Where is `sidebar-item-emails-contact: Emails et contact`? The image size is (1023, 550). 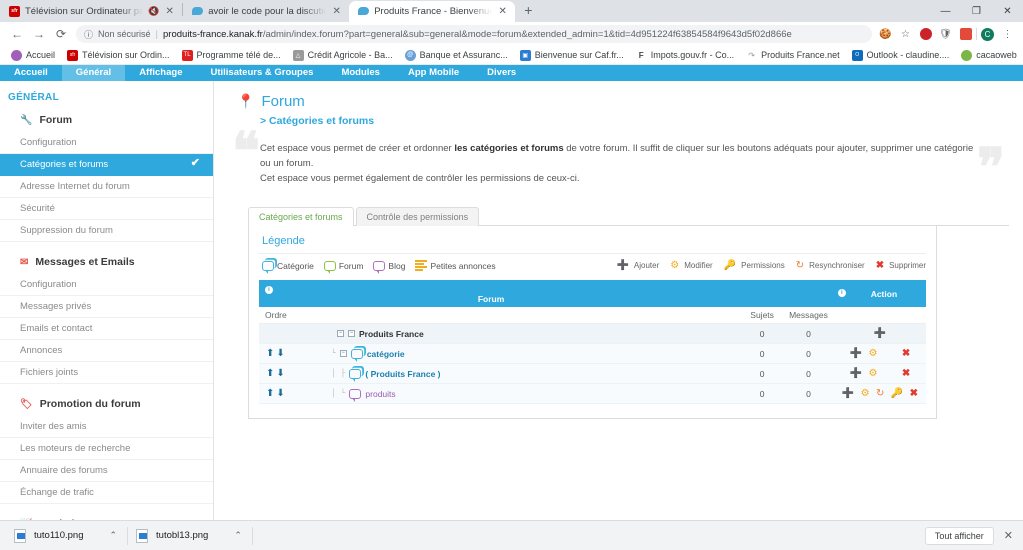
sidebar-item-emails-contact: Emails et contact is located at coordinates (106, 329).